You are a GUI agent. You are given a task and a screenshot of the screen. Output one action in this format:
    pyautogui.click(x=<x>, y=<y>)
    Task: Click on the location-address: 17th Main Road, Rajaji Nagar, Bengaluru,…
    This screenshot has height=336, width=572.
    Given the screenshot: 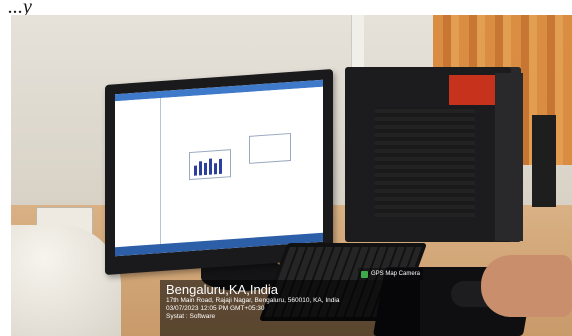 What is the action you would take?
    pyautogui.click(x=253, y=300)
    